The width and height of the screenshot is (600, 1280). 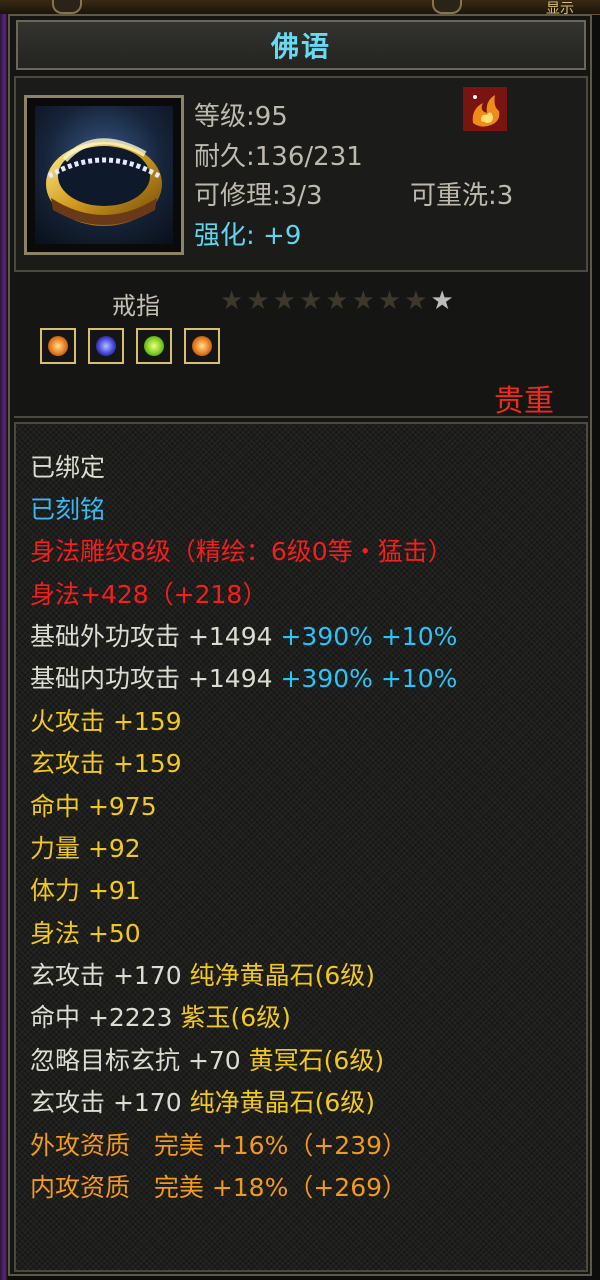 I want to click on item-repairable: 可修理:3/3, so click(x=258, y=196).